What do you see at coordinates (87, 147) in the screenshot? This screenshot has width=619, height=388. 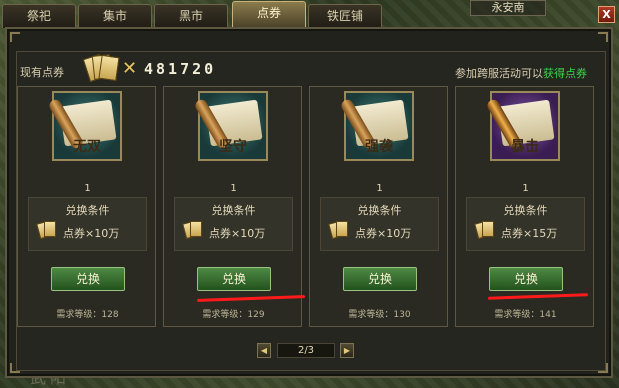 I see `item-name: 无双` at bounding box center [87, 147].